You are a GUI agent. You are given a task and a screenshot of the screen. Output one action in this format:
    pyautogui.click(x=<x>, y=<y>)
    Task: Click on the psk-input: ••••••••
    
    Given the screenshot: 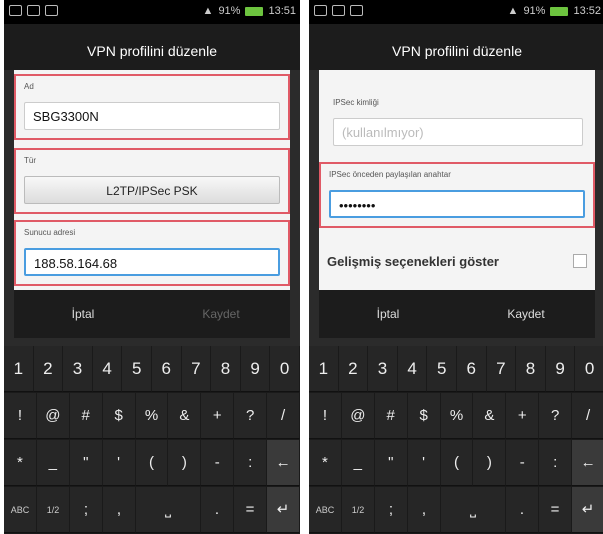 What is the action you would take?
    pyautogui.click(x=457, y=204)
    